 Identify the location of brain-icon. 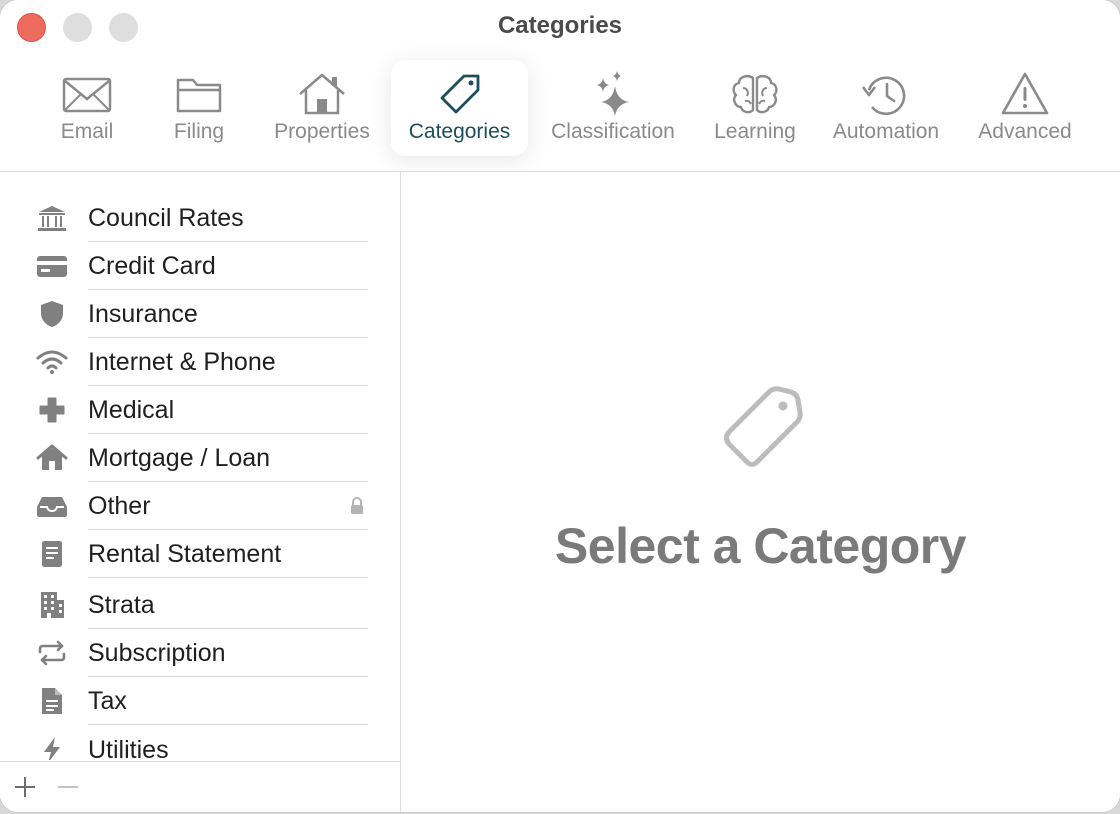
(755, 94).